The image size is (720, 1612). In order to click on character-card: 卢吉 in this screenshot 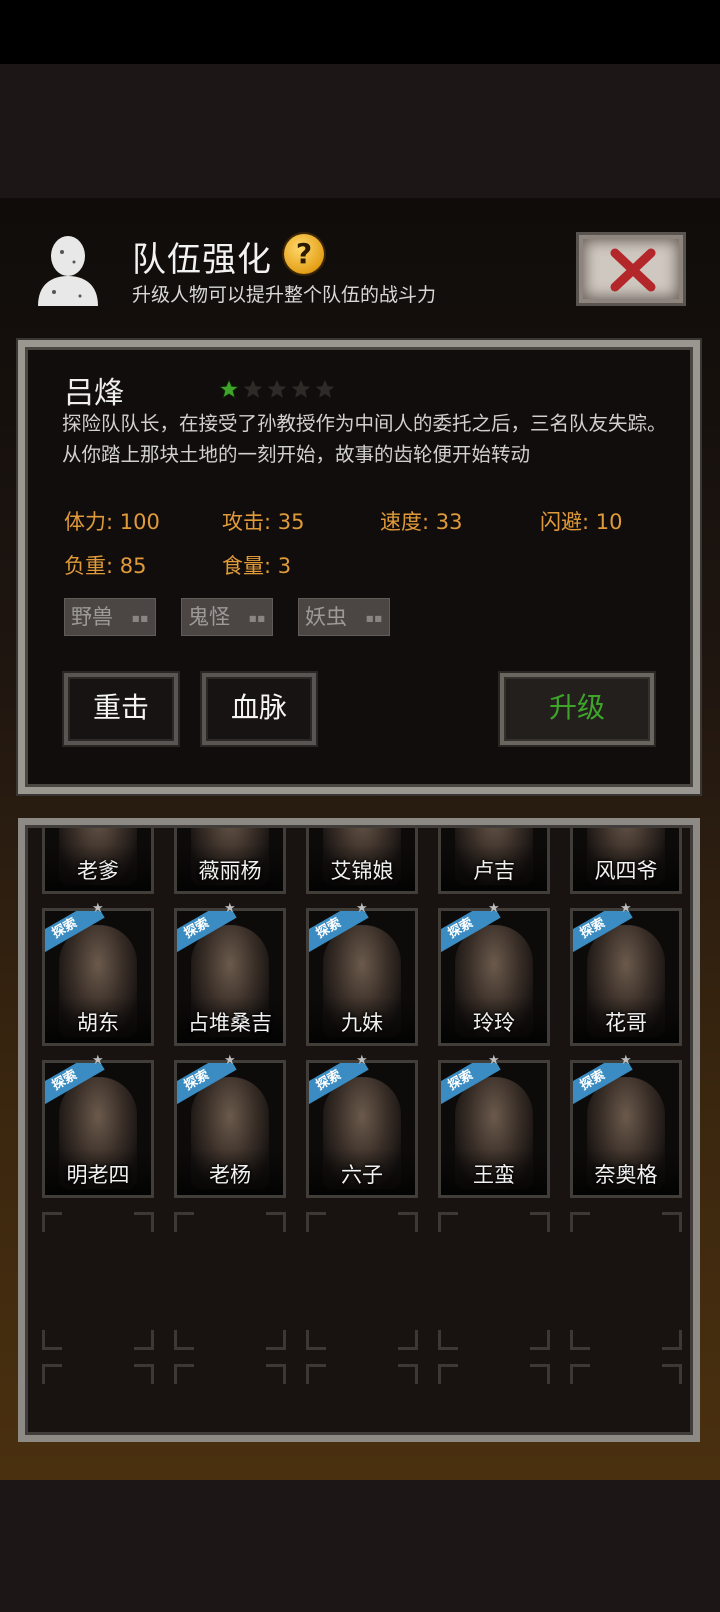, I will do `click(494, 861)`.